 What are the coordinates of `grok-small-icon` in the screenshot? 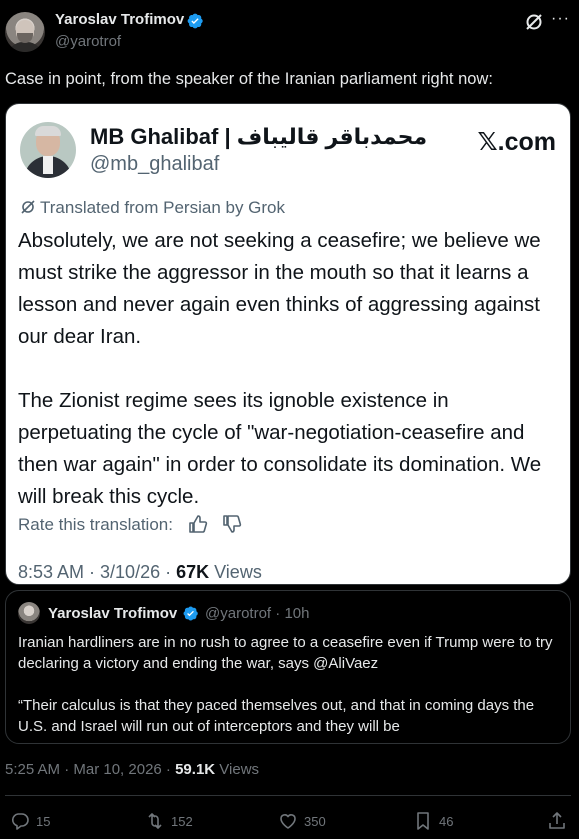 It's located at (28, 207).